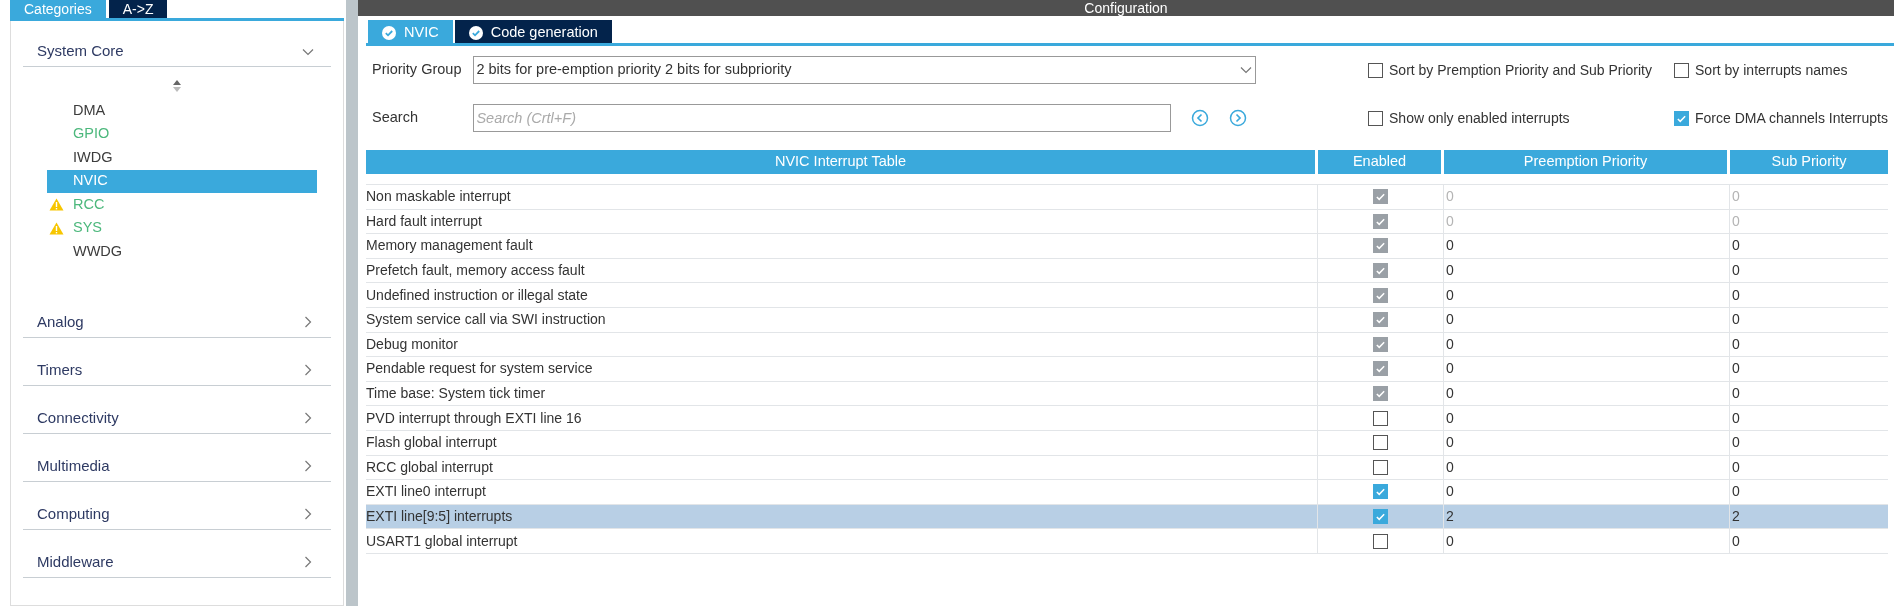 The height and width of the screenshot is (606, 1894). What do you see at coordinates (865, 70) in the screenshot?
I see `priority-group-dropdown: 2 bits for pre-emption priority 2 bits for subpriority` at bounding box center [865, 70].